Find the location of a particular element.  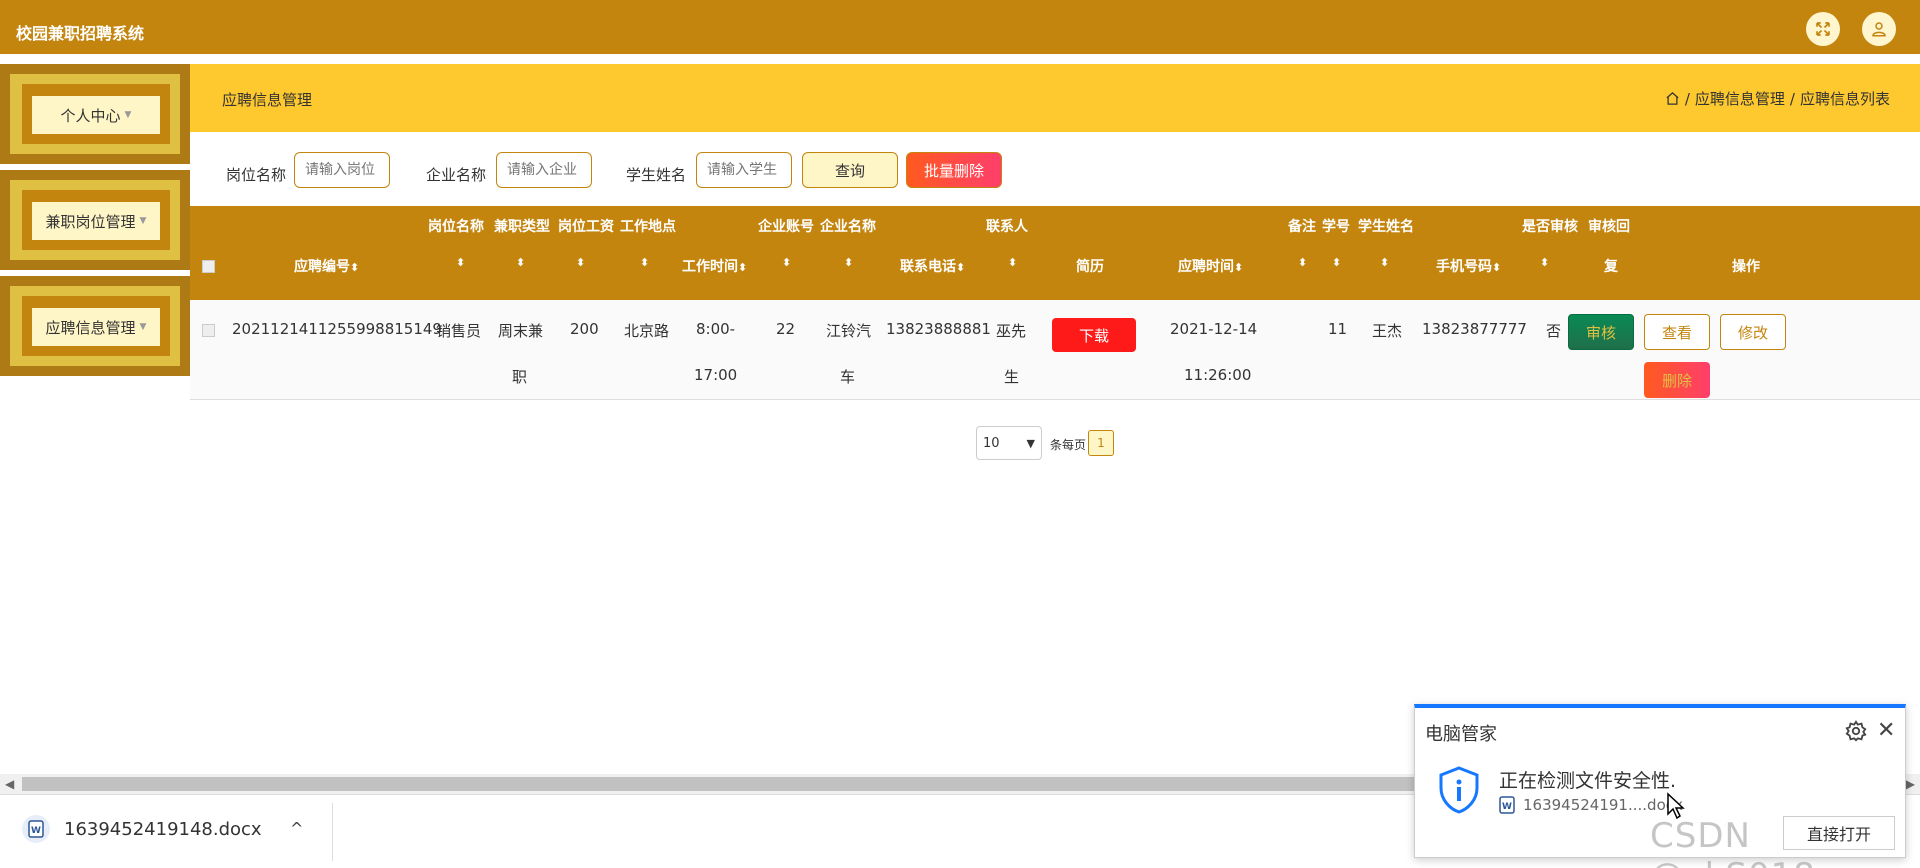

scroll-left-icon: ◀ is located at coordinates (9, 784).